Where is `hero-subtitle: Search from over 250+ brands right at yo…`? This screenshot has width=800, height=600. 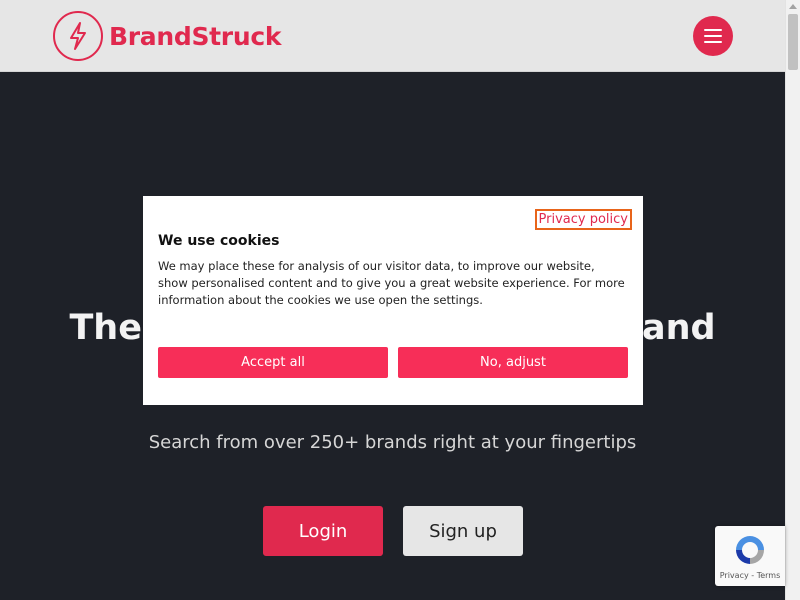 hero-subtitle: Search from over 250+ brands right at yo… is located at coordinates (392, 442).